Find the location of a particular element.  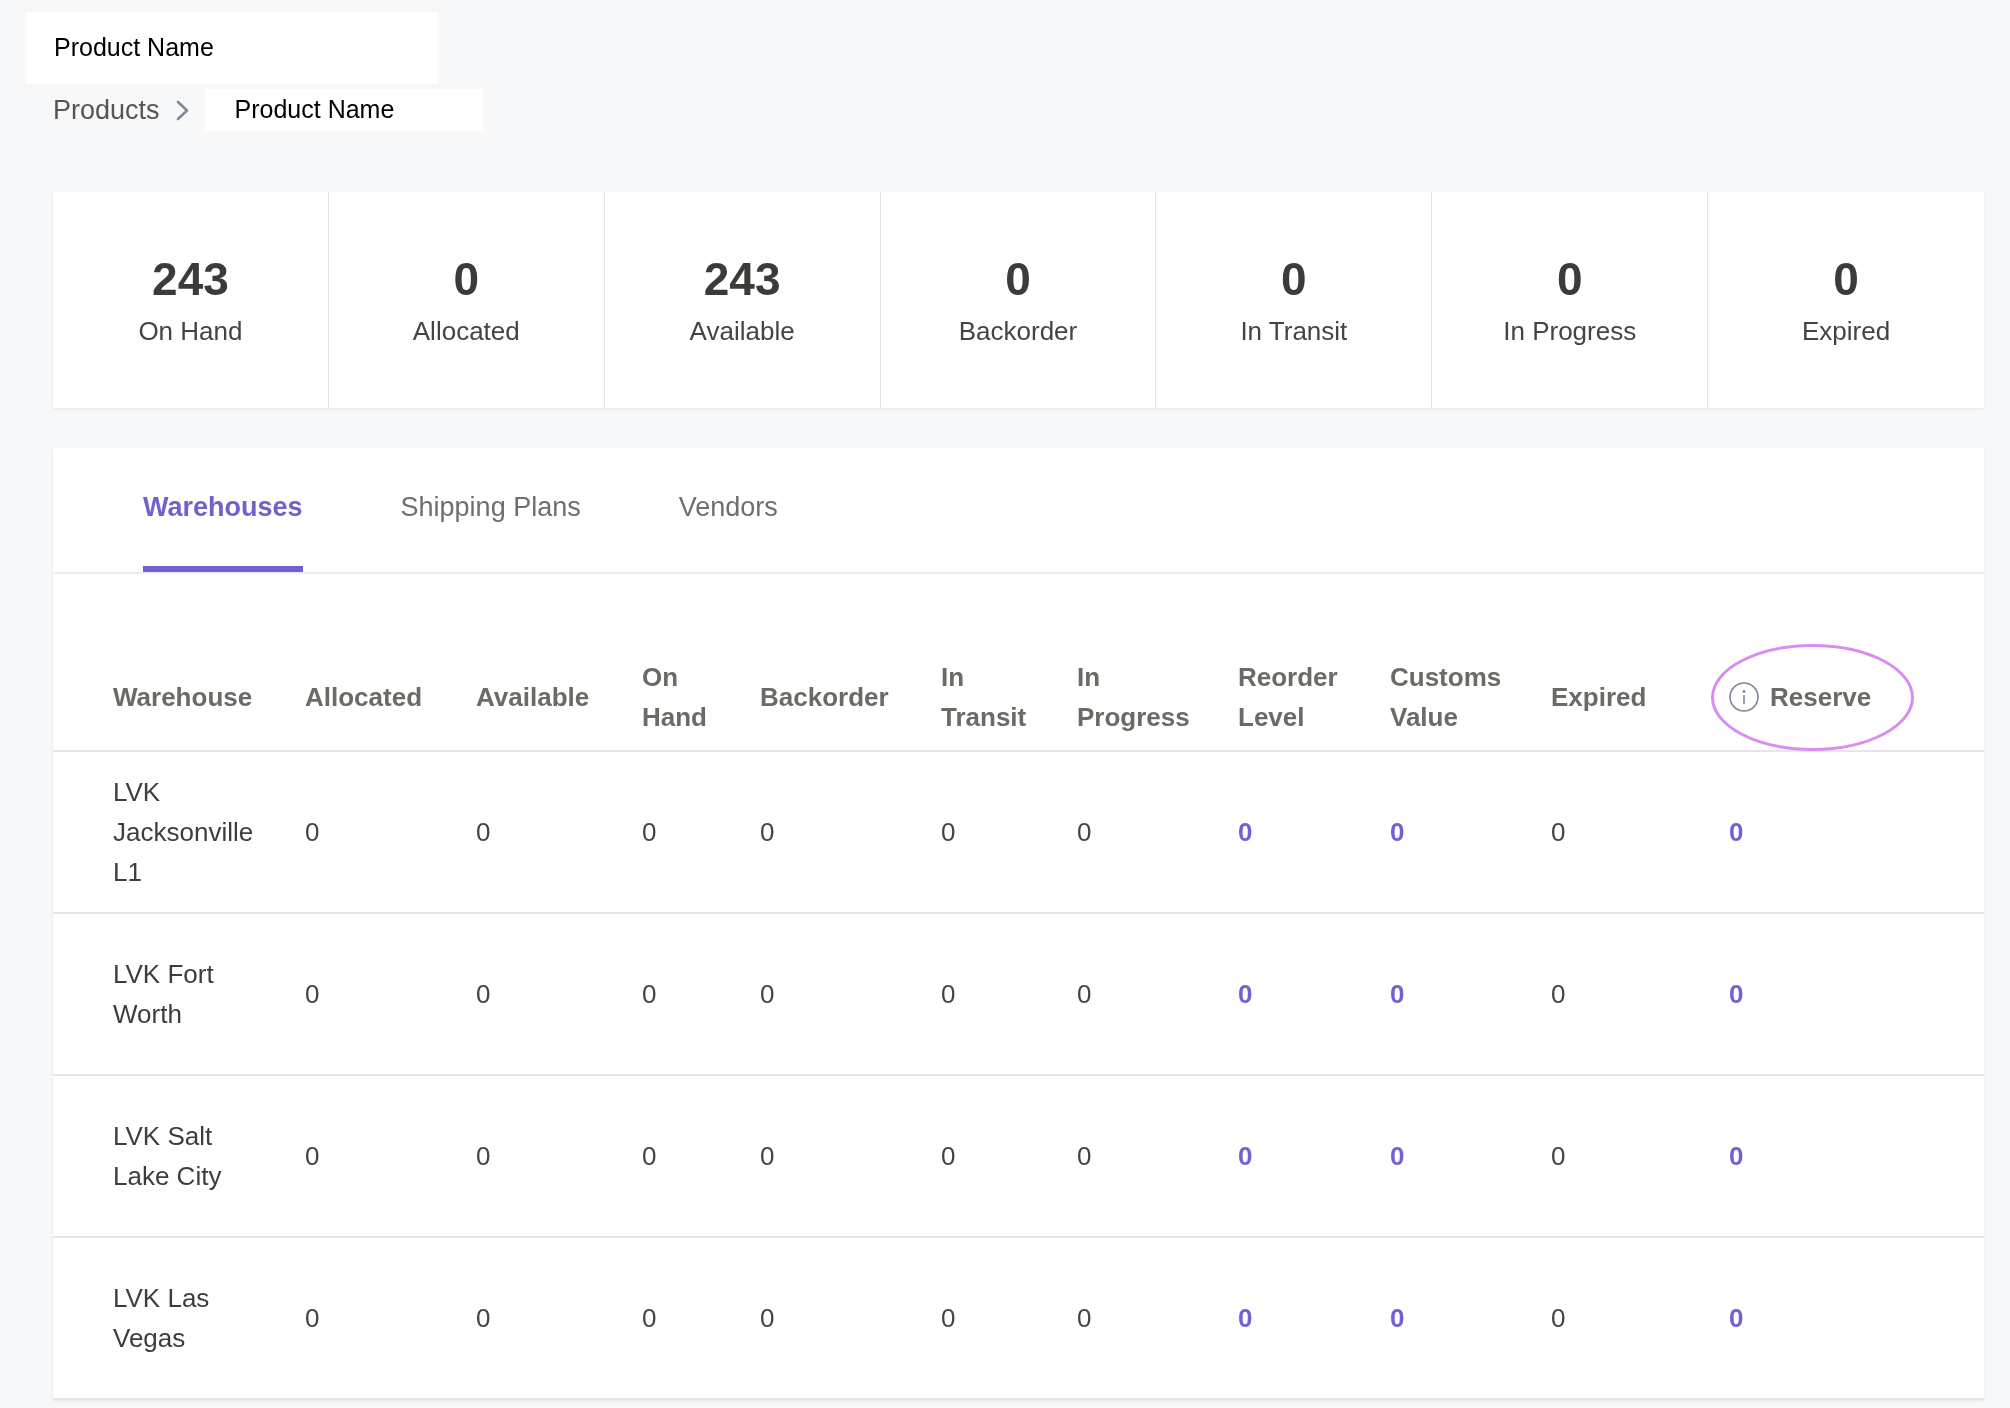

column-header: Warehouse is located at coordinates (183, 697).